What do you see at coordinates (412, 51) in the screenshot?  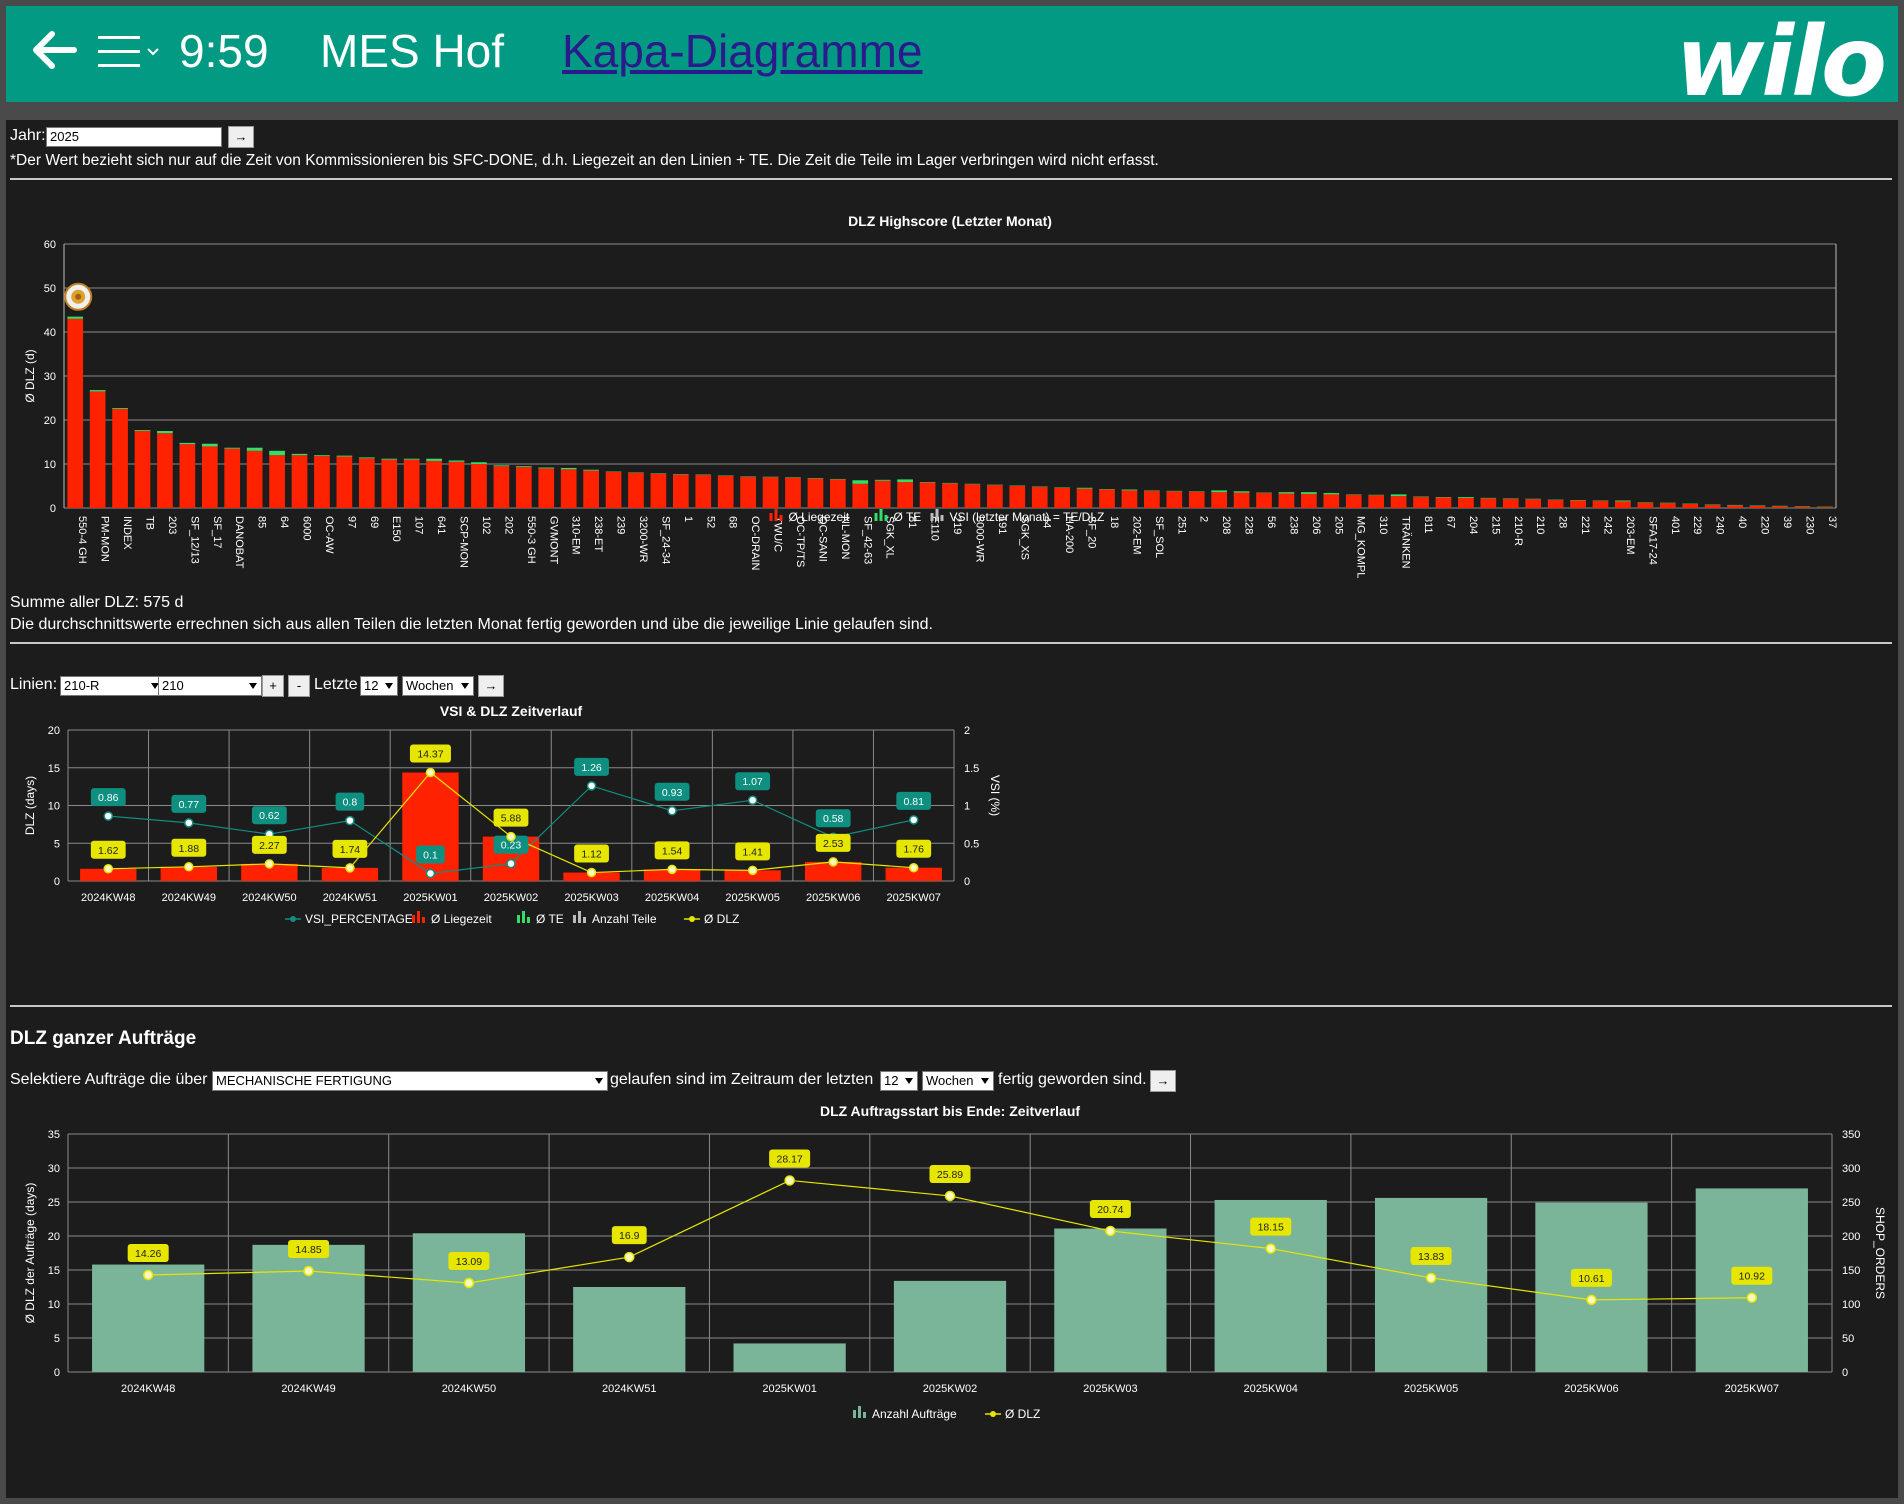 I see `app-title: MES Hof` at bounding box center [412, 51].